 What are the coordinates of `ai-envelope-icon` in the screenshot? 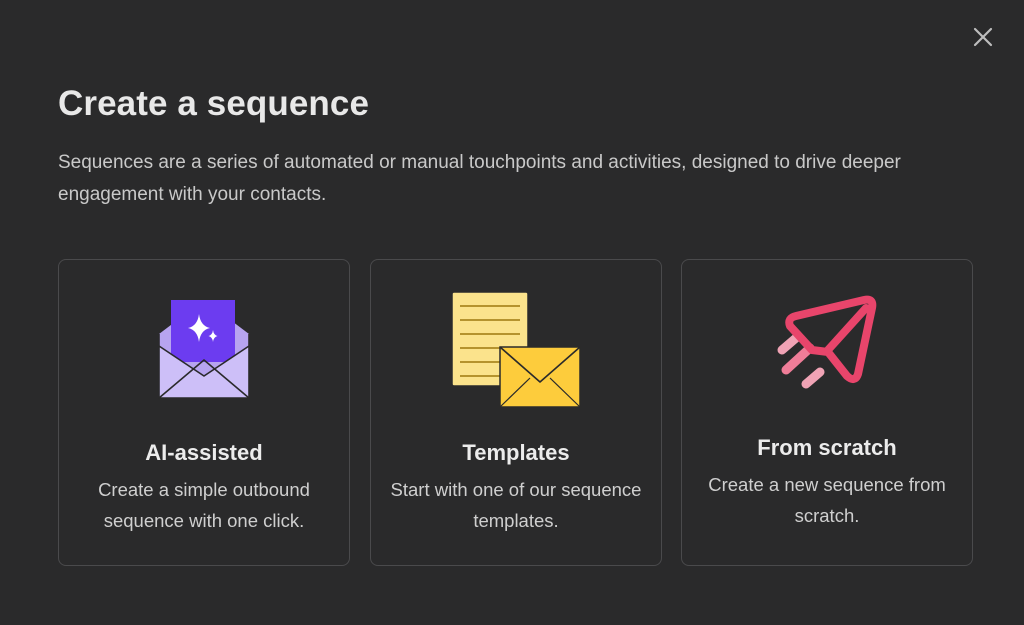 It's located at (204, 349).